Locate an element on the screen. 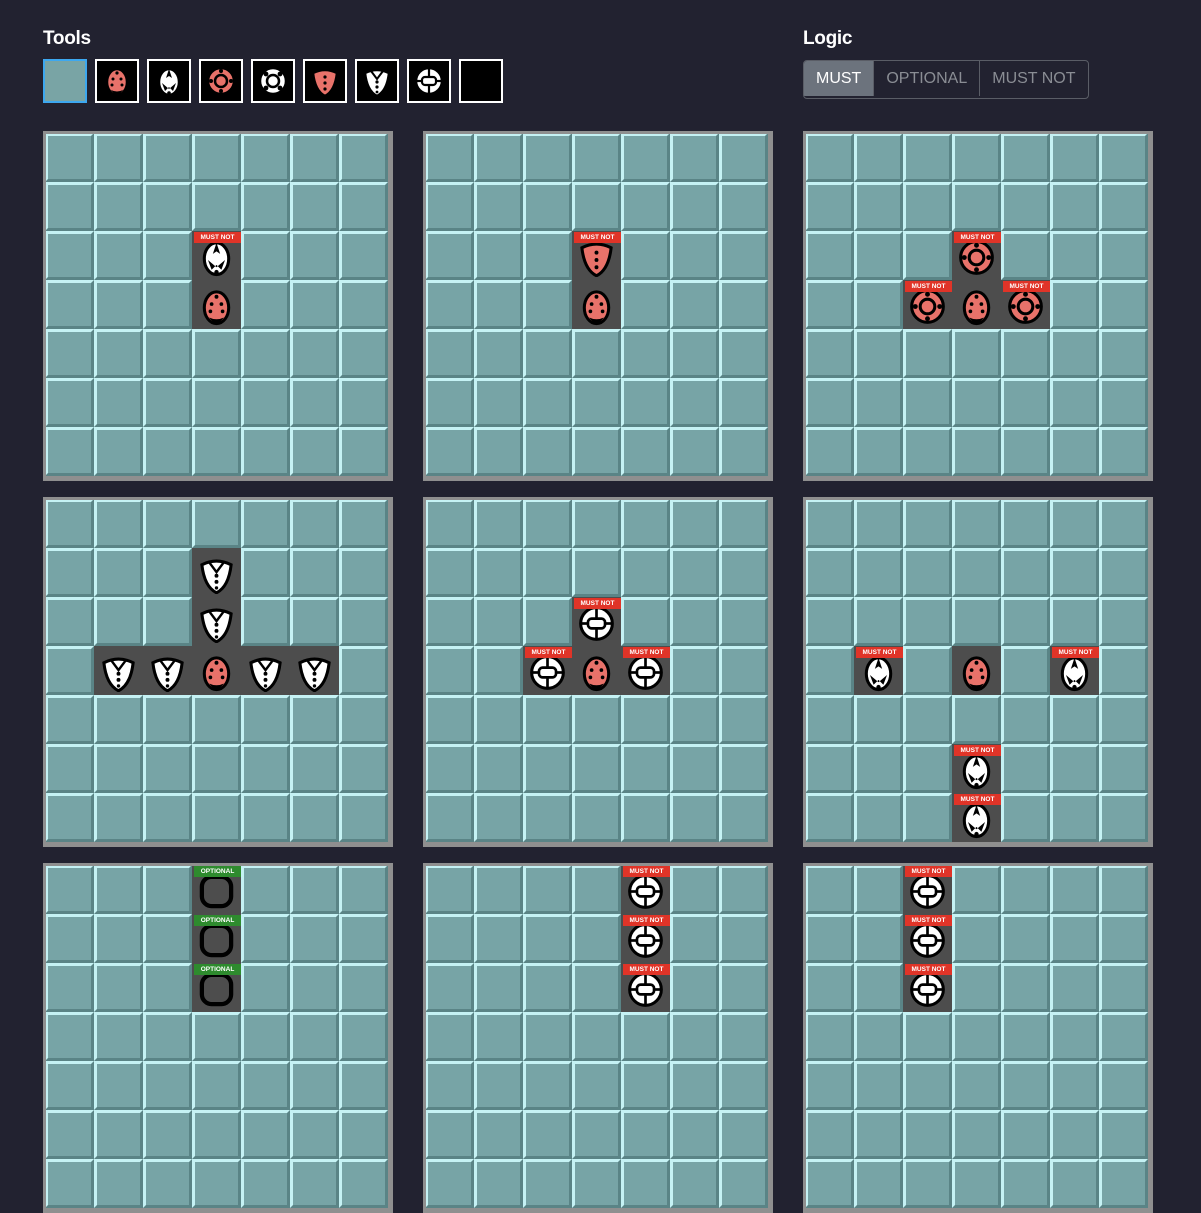 Image resolution: width=1201 pixels, height=1213 pixels. tool-rounded-square is located at coordinates (481, 81).